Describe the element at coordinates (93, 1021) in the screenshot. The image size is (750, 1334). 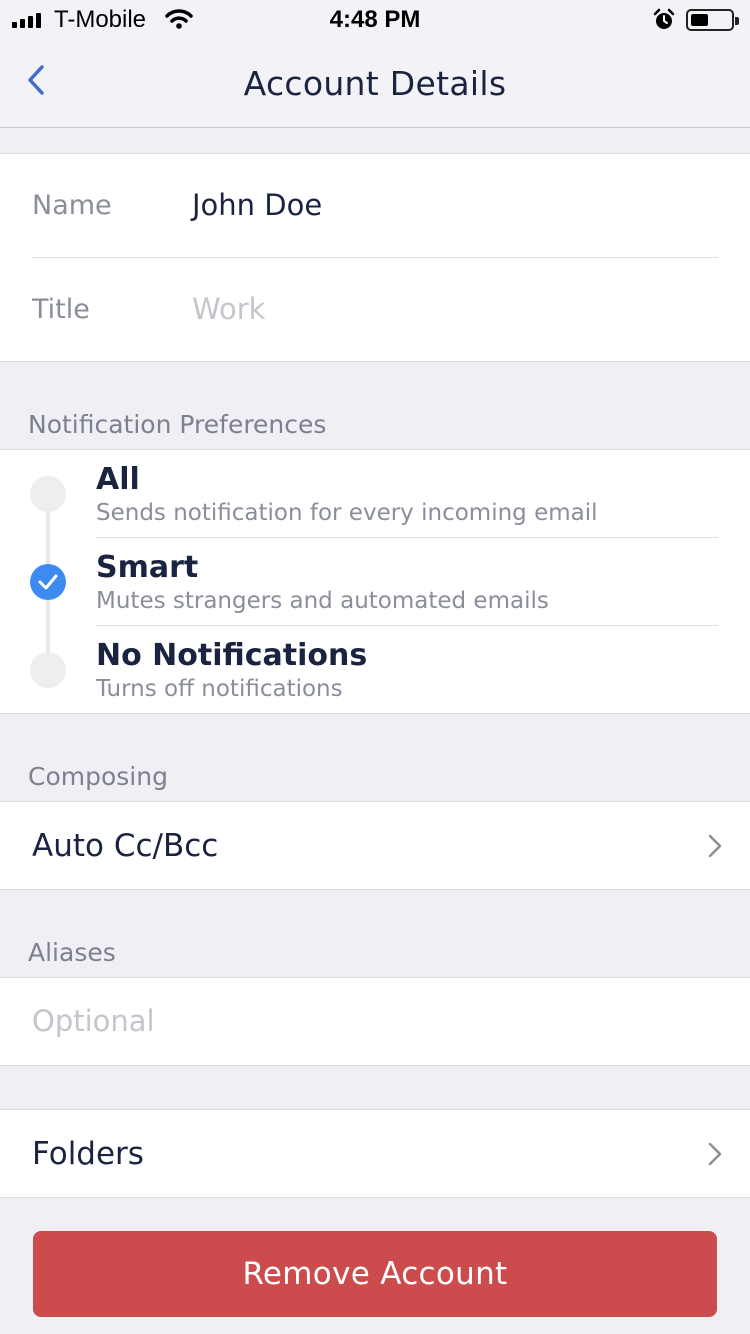
I see `aliases-input: Optional` at that location.